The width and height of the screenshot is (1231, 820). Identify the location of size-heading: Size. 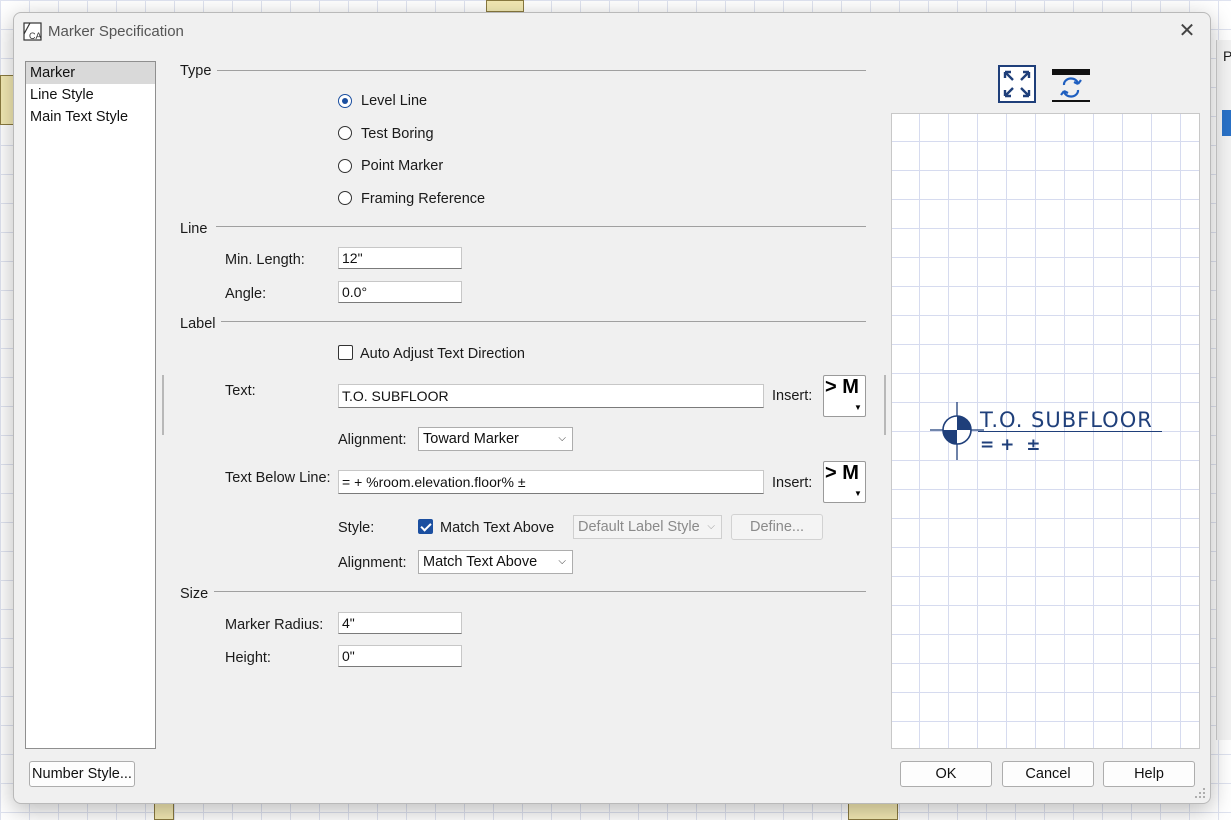
(194, 594).